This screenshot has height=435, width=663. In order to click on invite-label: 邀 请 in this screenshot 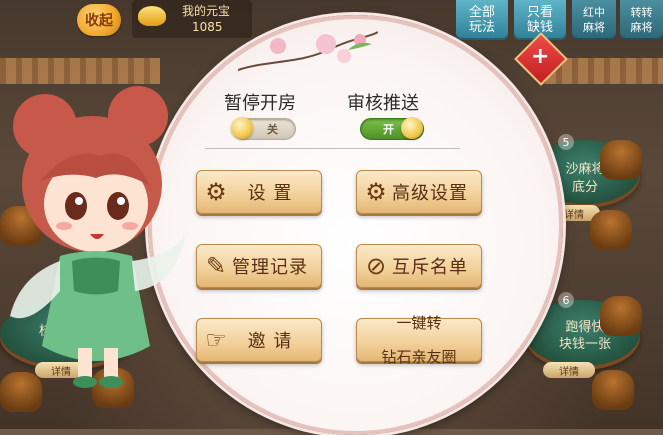, I will do `click(270, 341)`.